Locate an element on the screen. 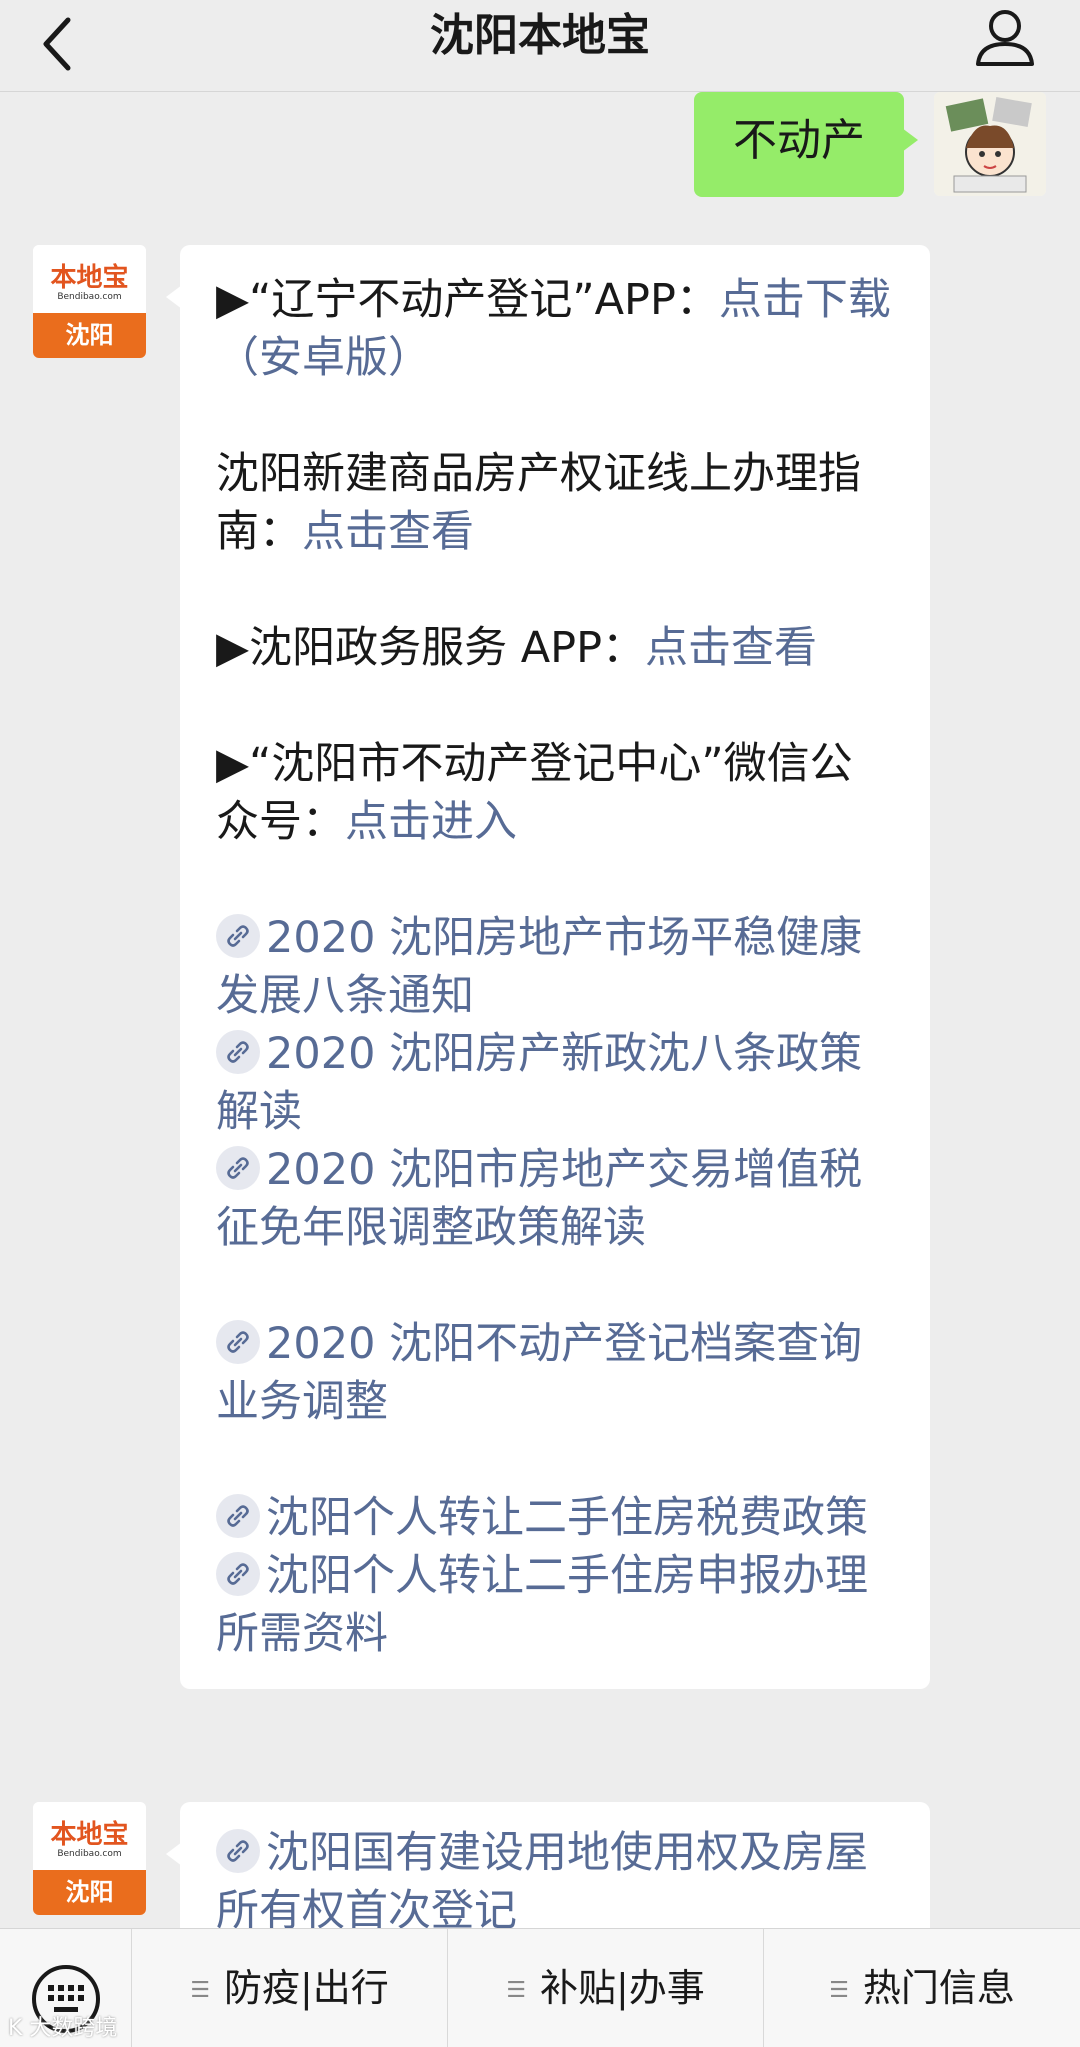 The height and width of the screenshot is (2047, 1080). article-link: 2020 沈阳房地产市场平稳健康发展八条通知 is located at coordinates (555, 967).